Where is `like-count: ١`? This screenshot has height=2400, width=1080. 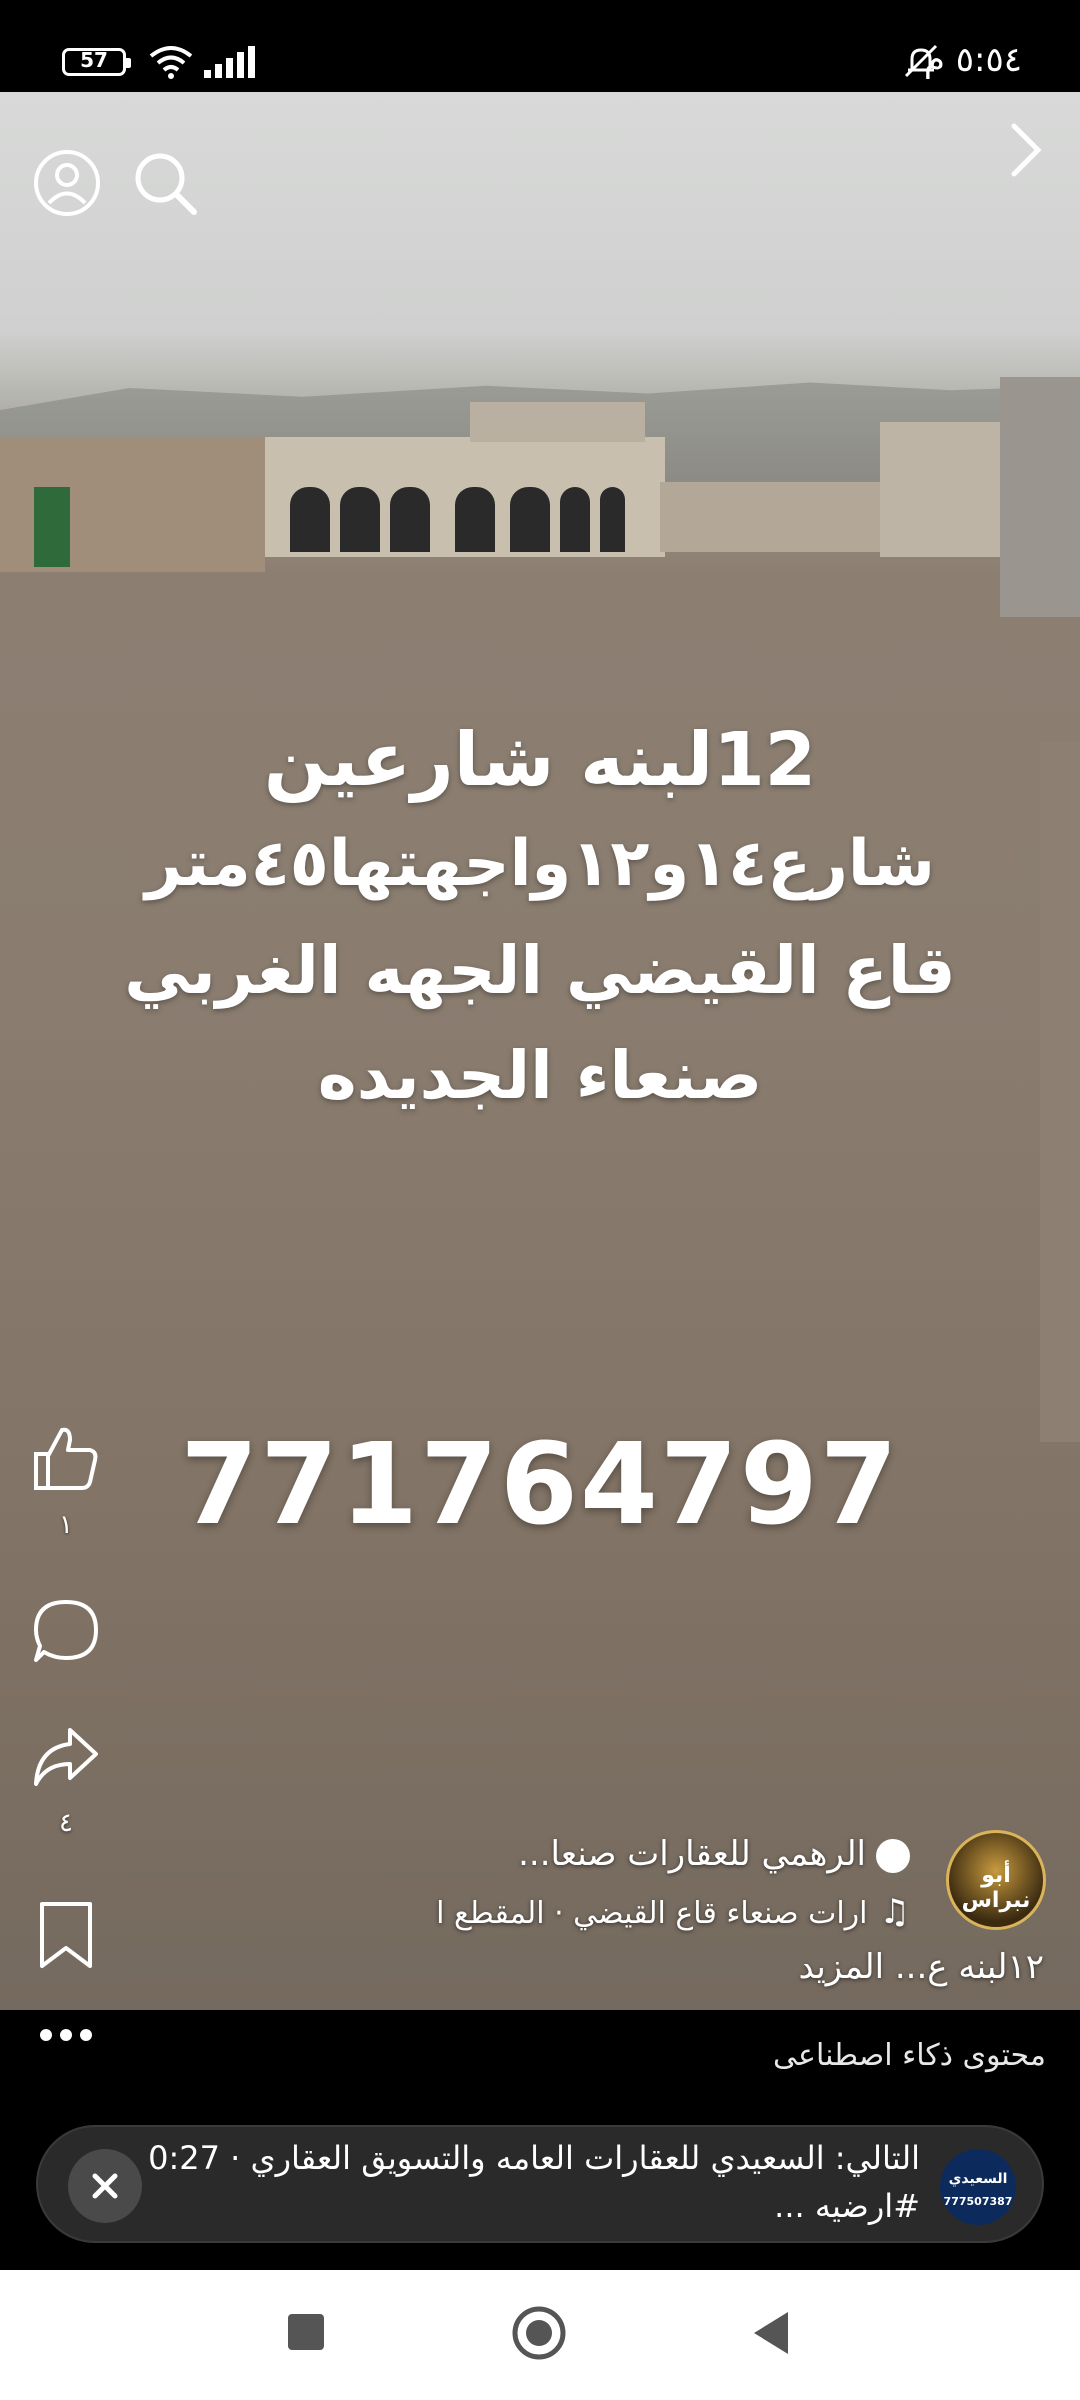
like-count: ١ is located at coordinates (66, 1525).